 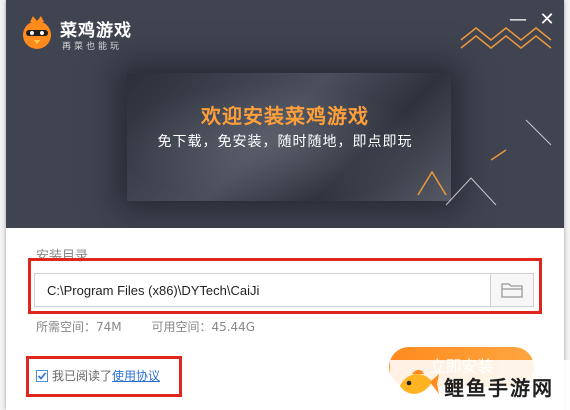 I want to click on required-space-text: 所需空间：74M, so click(x=79, y=327).